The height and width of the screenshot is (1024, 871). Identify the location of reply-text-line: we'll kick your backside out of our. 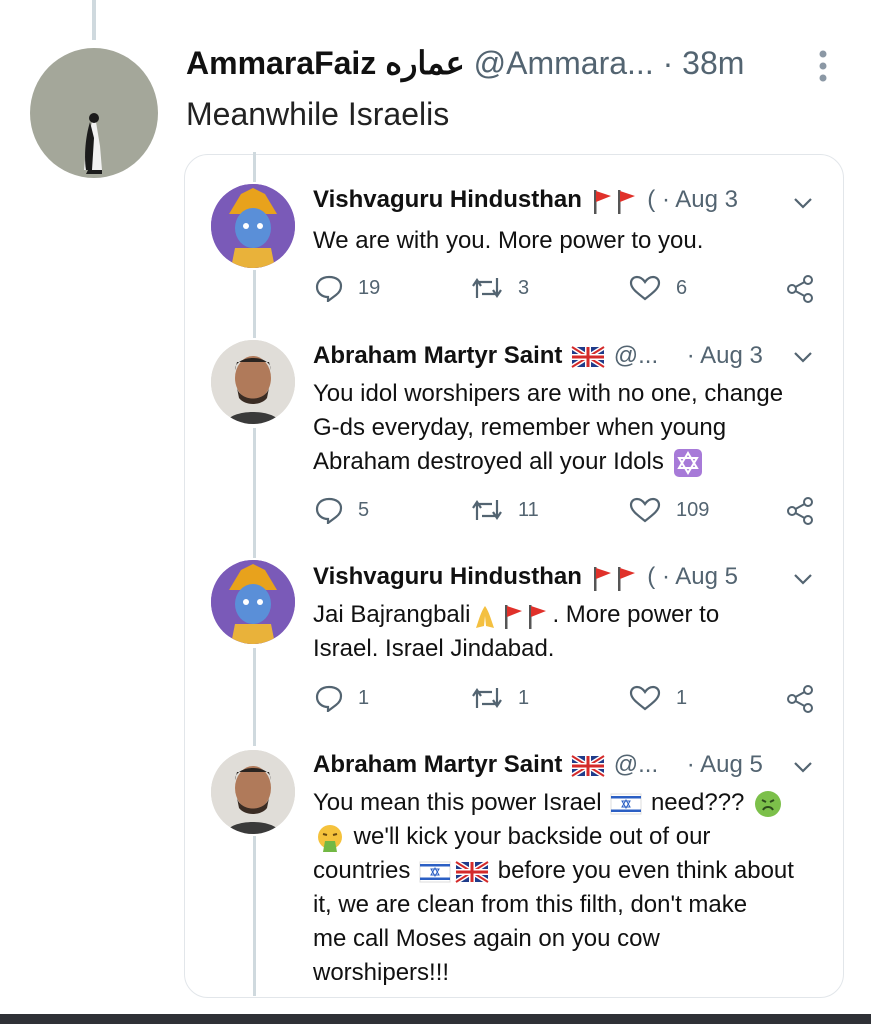
(532, 836).